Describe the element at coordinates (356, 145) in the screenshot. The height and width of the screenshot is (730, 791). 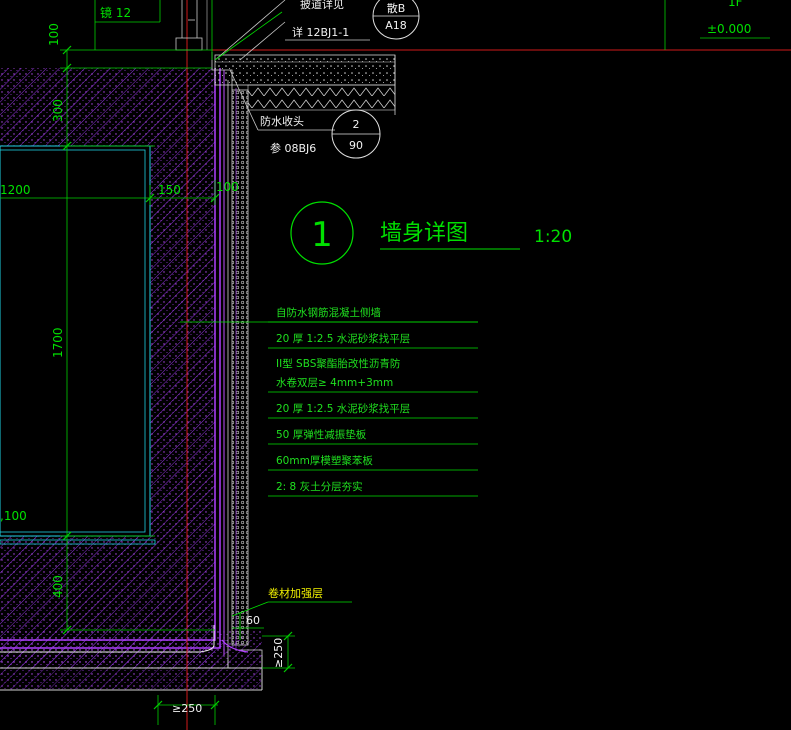
I see `bubble2-bottom: 90` at that location.